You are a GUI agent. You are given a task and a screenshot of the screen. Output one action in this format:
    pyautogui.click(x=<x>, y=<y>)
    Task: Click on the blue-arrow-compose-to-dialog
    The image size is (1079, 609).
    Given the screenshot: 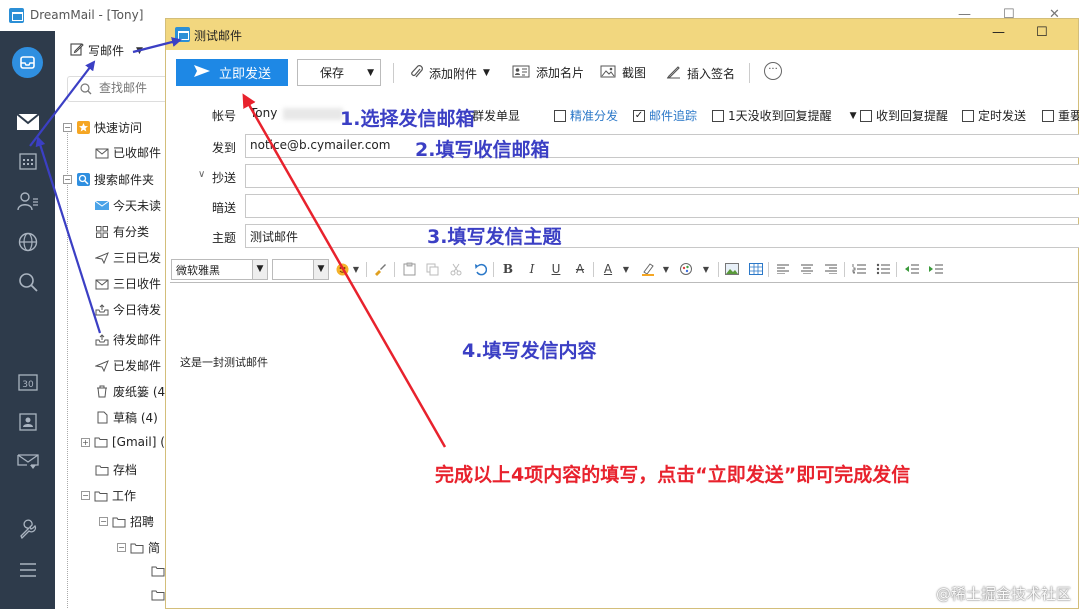 What is the action you would take?
    pyautogui.click(x=157, y=45)
    